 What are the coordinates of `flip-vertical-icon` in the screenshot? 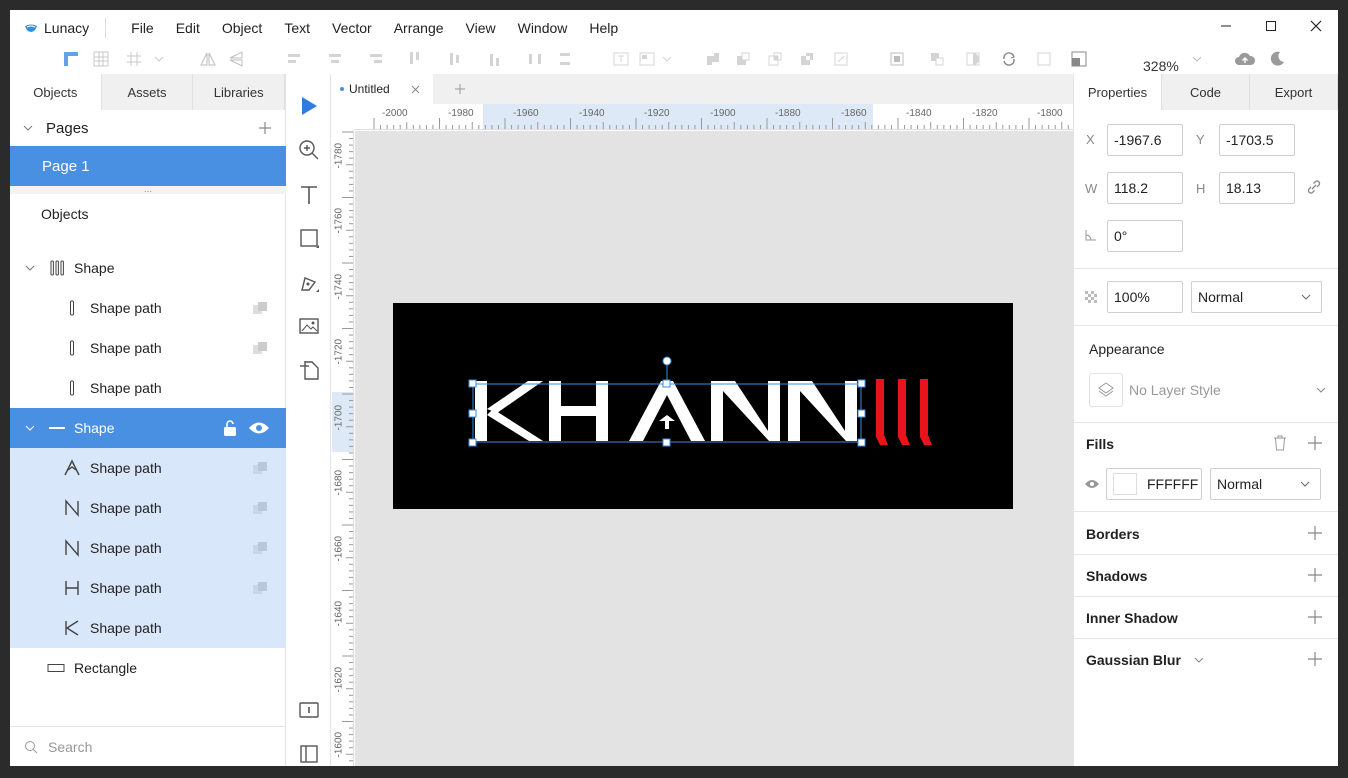 It's located at (236, 59).